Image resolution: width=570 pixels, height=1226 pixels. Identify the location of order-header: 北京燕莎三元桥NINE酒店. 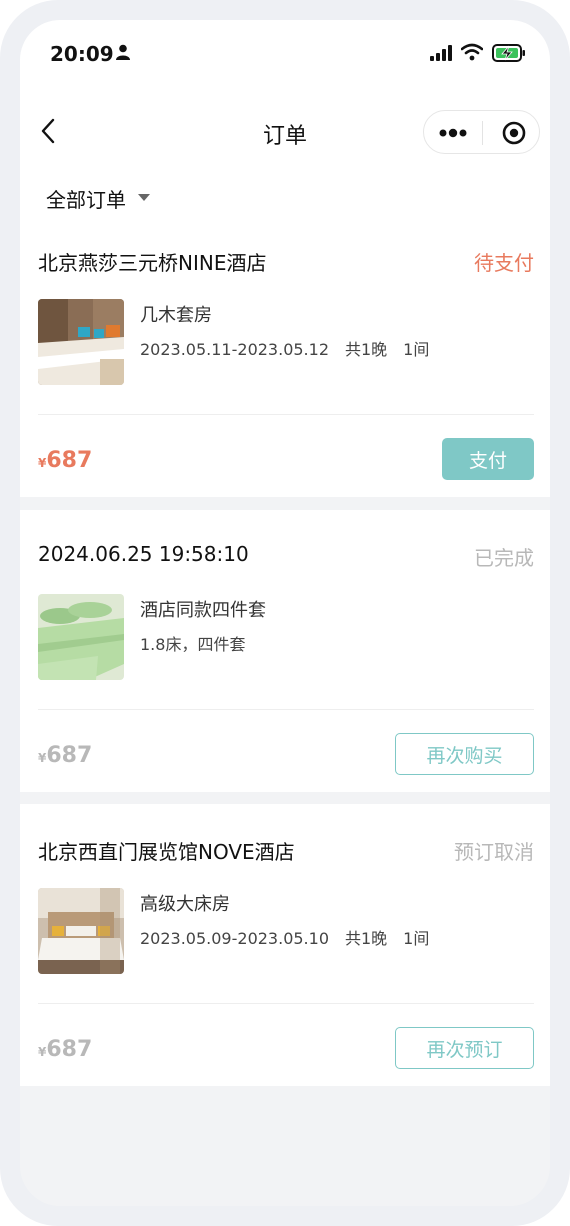
(152, 263).